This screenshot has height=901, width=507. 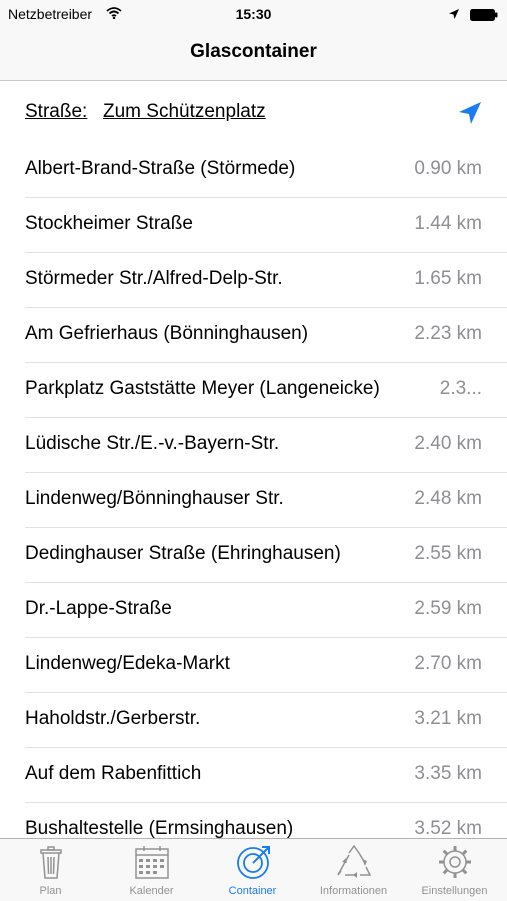 I want to click on list-item: Albert-Brand-Straße (Störmede) 0.90 km, so click(x=266, y=170).